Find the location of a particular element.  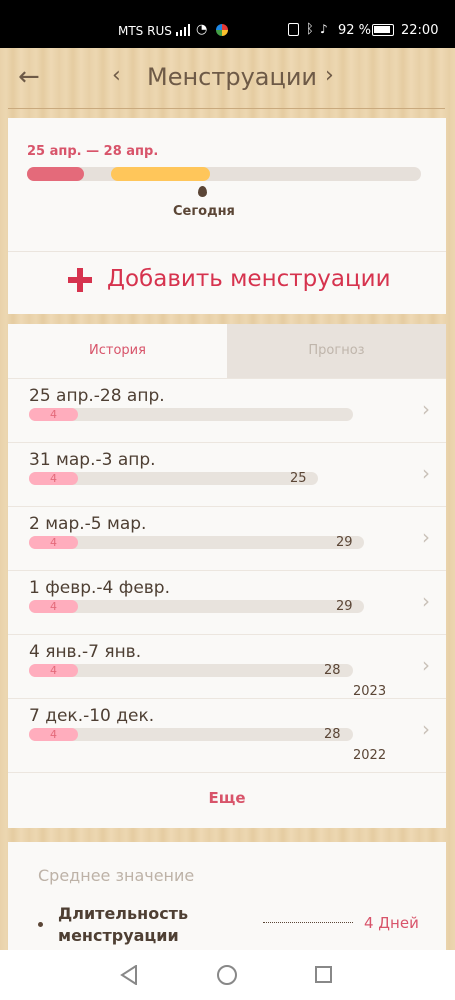

bluetooth-icon: ᛒ is located at coordinates (310, 29).